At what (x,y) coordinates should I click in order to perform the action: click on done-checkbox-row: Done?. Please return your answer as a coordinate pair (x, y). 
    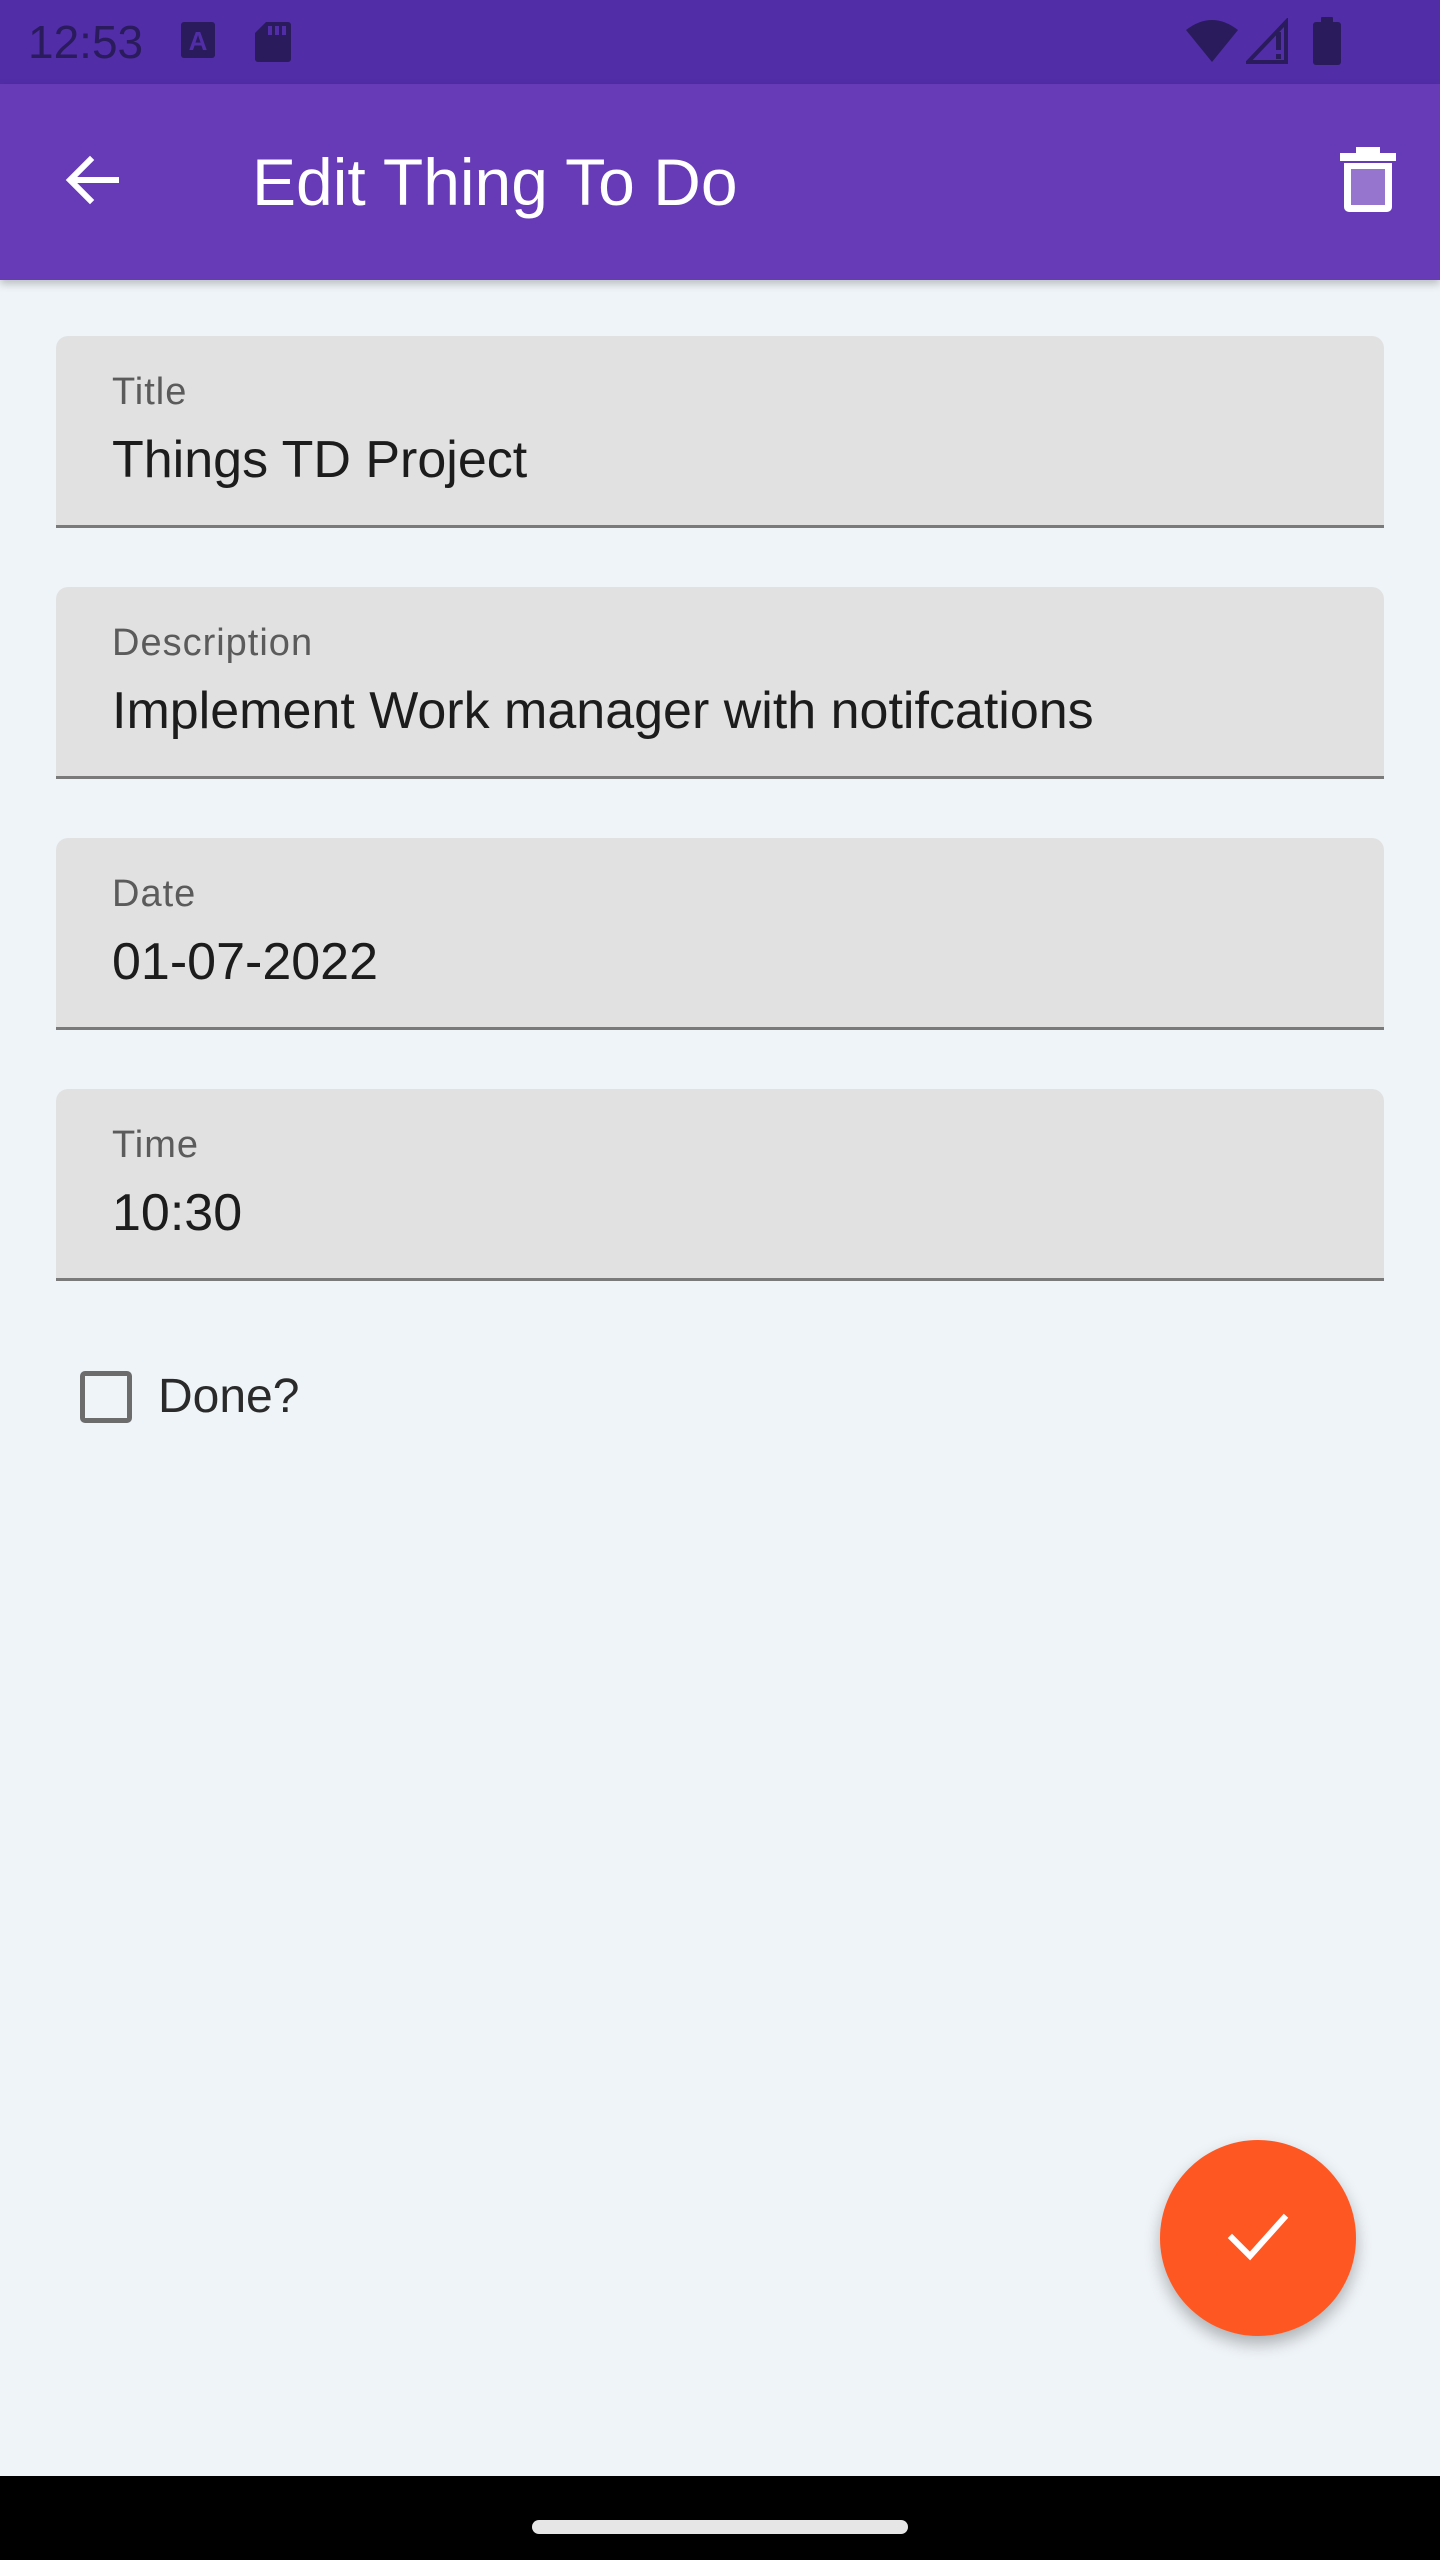
    Looking at the image, I should click on (189, 1397).